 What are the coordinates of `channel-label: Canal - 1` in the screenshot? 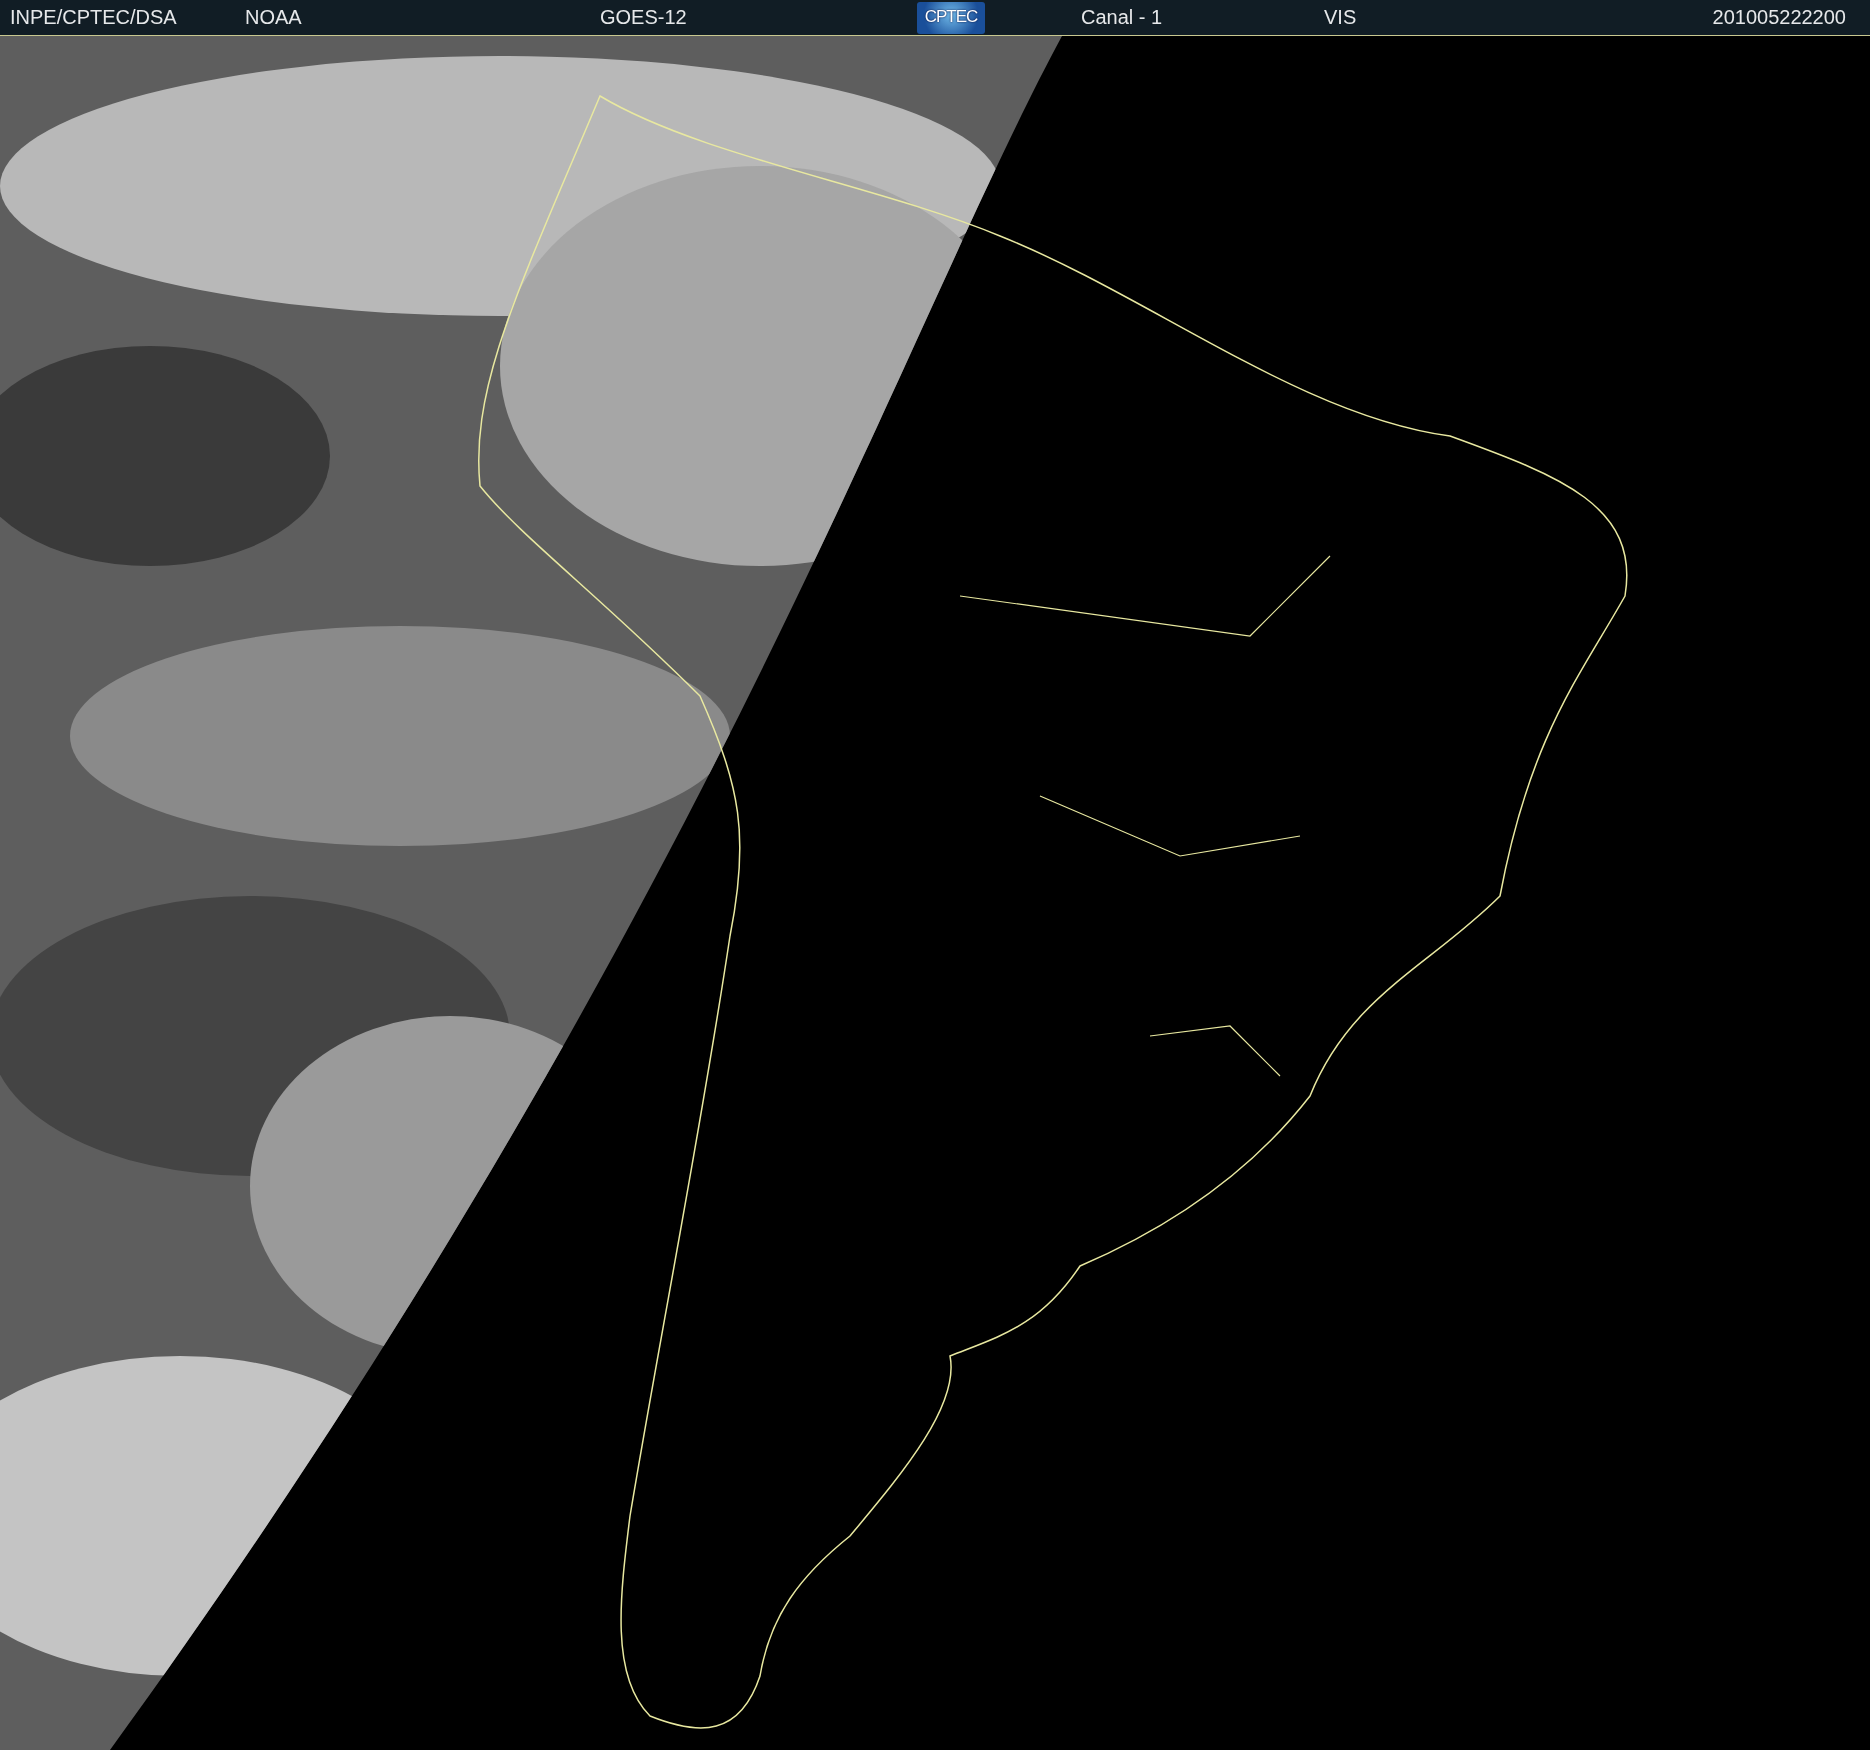 It's located at (1122, 17).